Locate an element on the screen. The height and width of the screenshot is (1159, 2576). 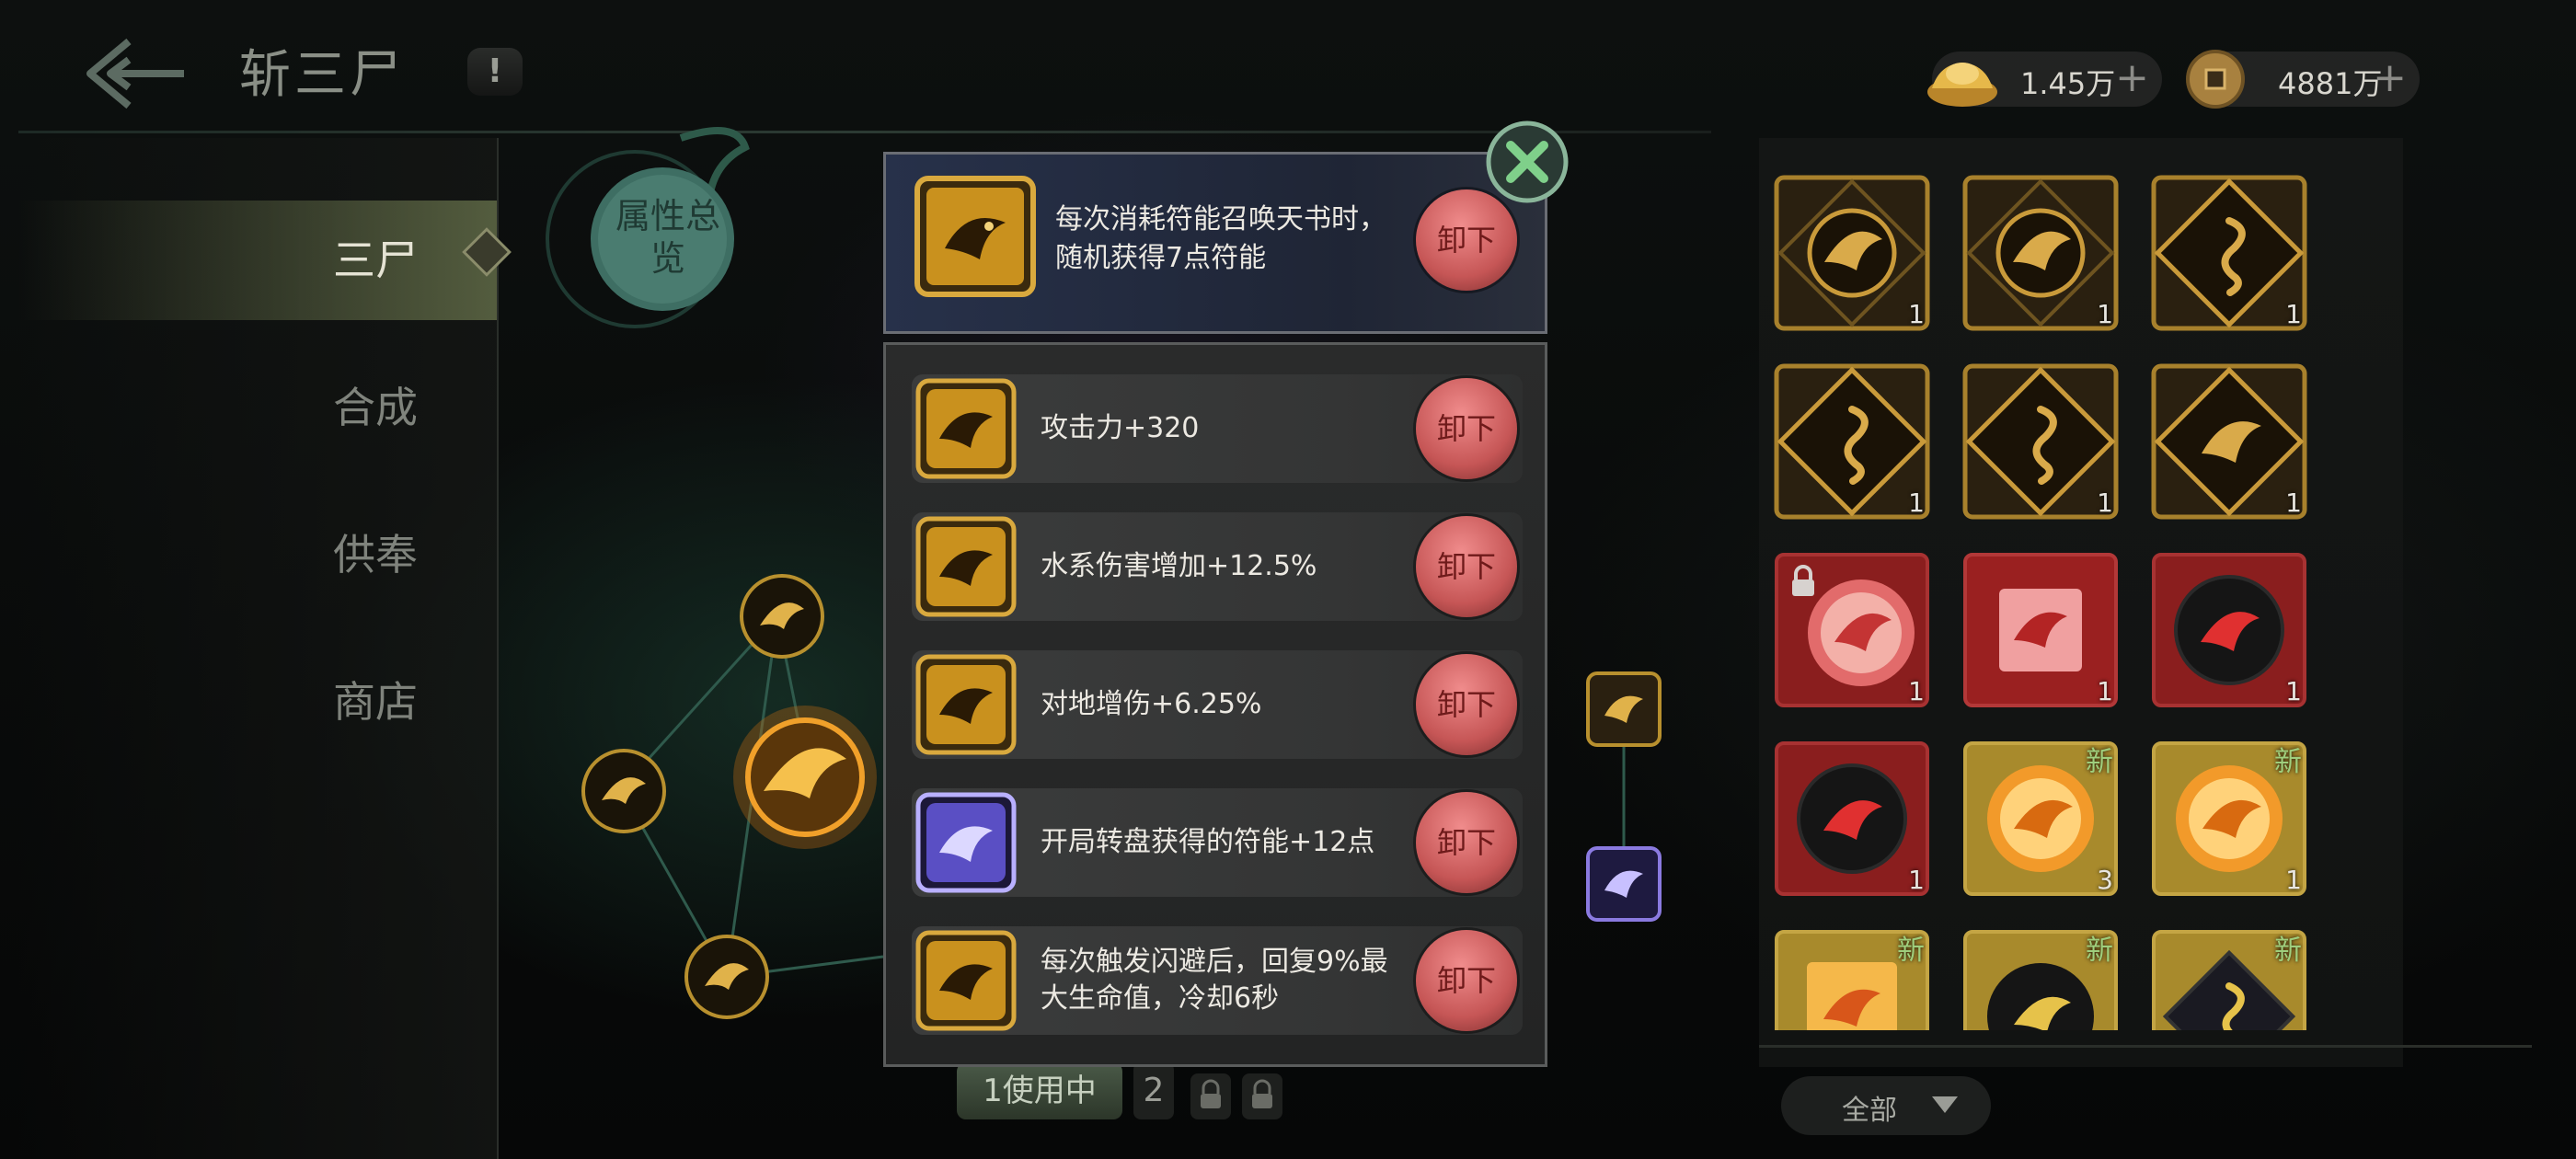
chevron-down-icon is located at coordinates (1945, 1104).